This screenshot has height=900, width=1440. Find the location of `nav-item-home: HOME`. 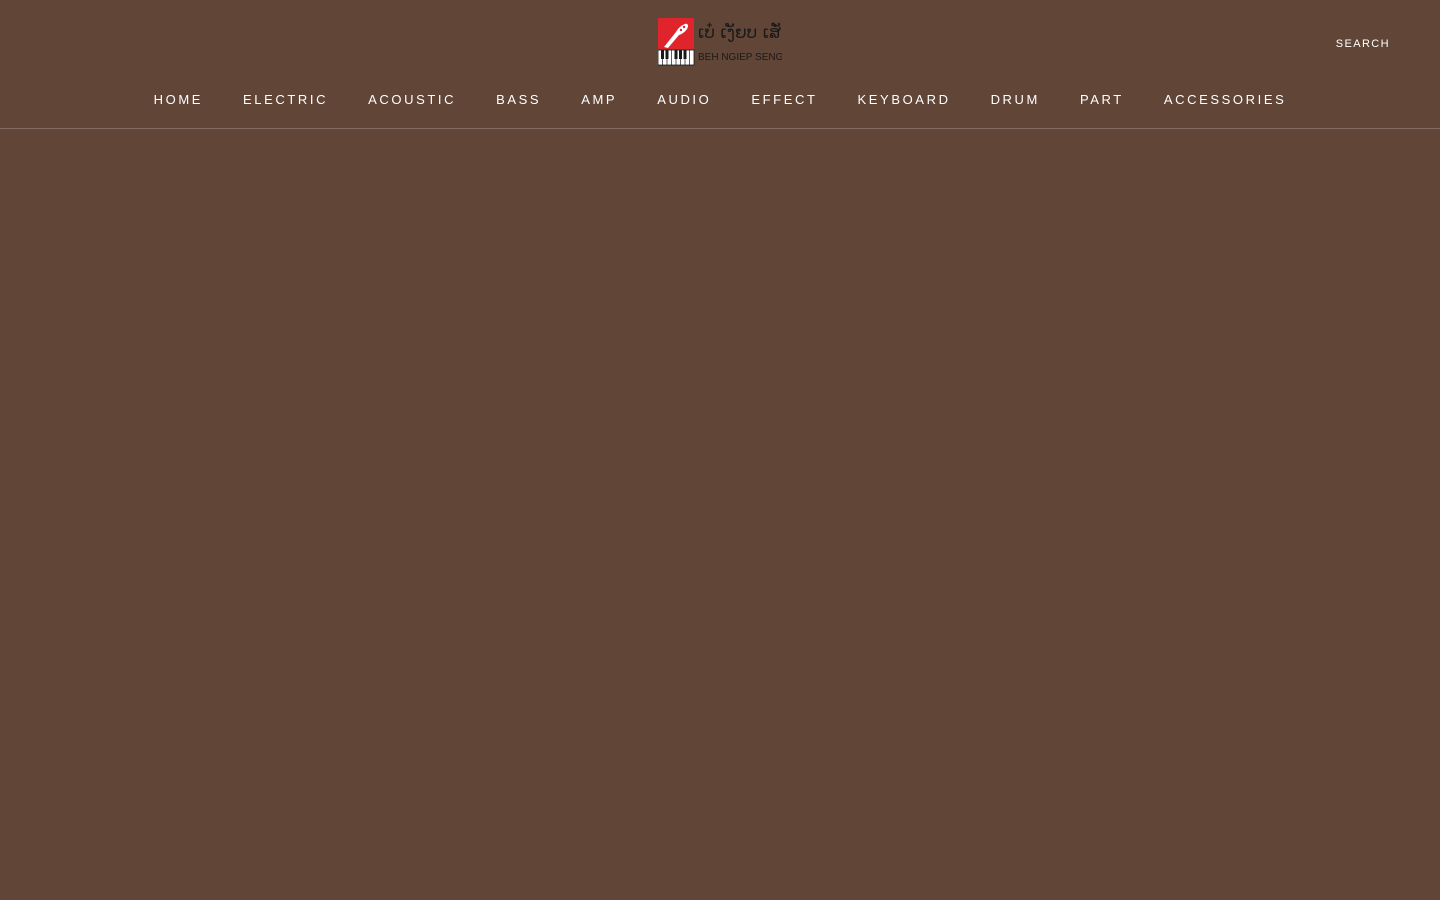

nav-item-home: HOME is located at coordinates (178, 100).